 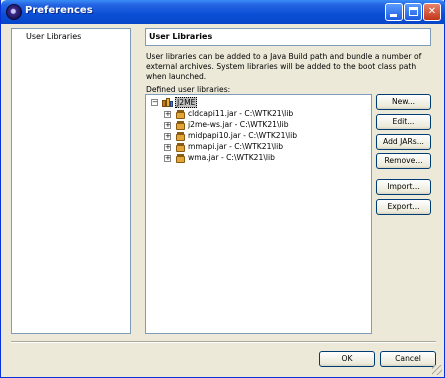 What do you see at coordinates (235, 146) in the screenshot?
I see `tree-item-label: mmapi.jar - C:\WTK21\lib` at bounding box center [235, 146].